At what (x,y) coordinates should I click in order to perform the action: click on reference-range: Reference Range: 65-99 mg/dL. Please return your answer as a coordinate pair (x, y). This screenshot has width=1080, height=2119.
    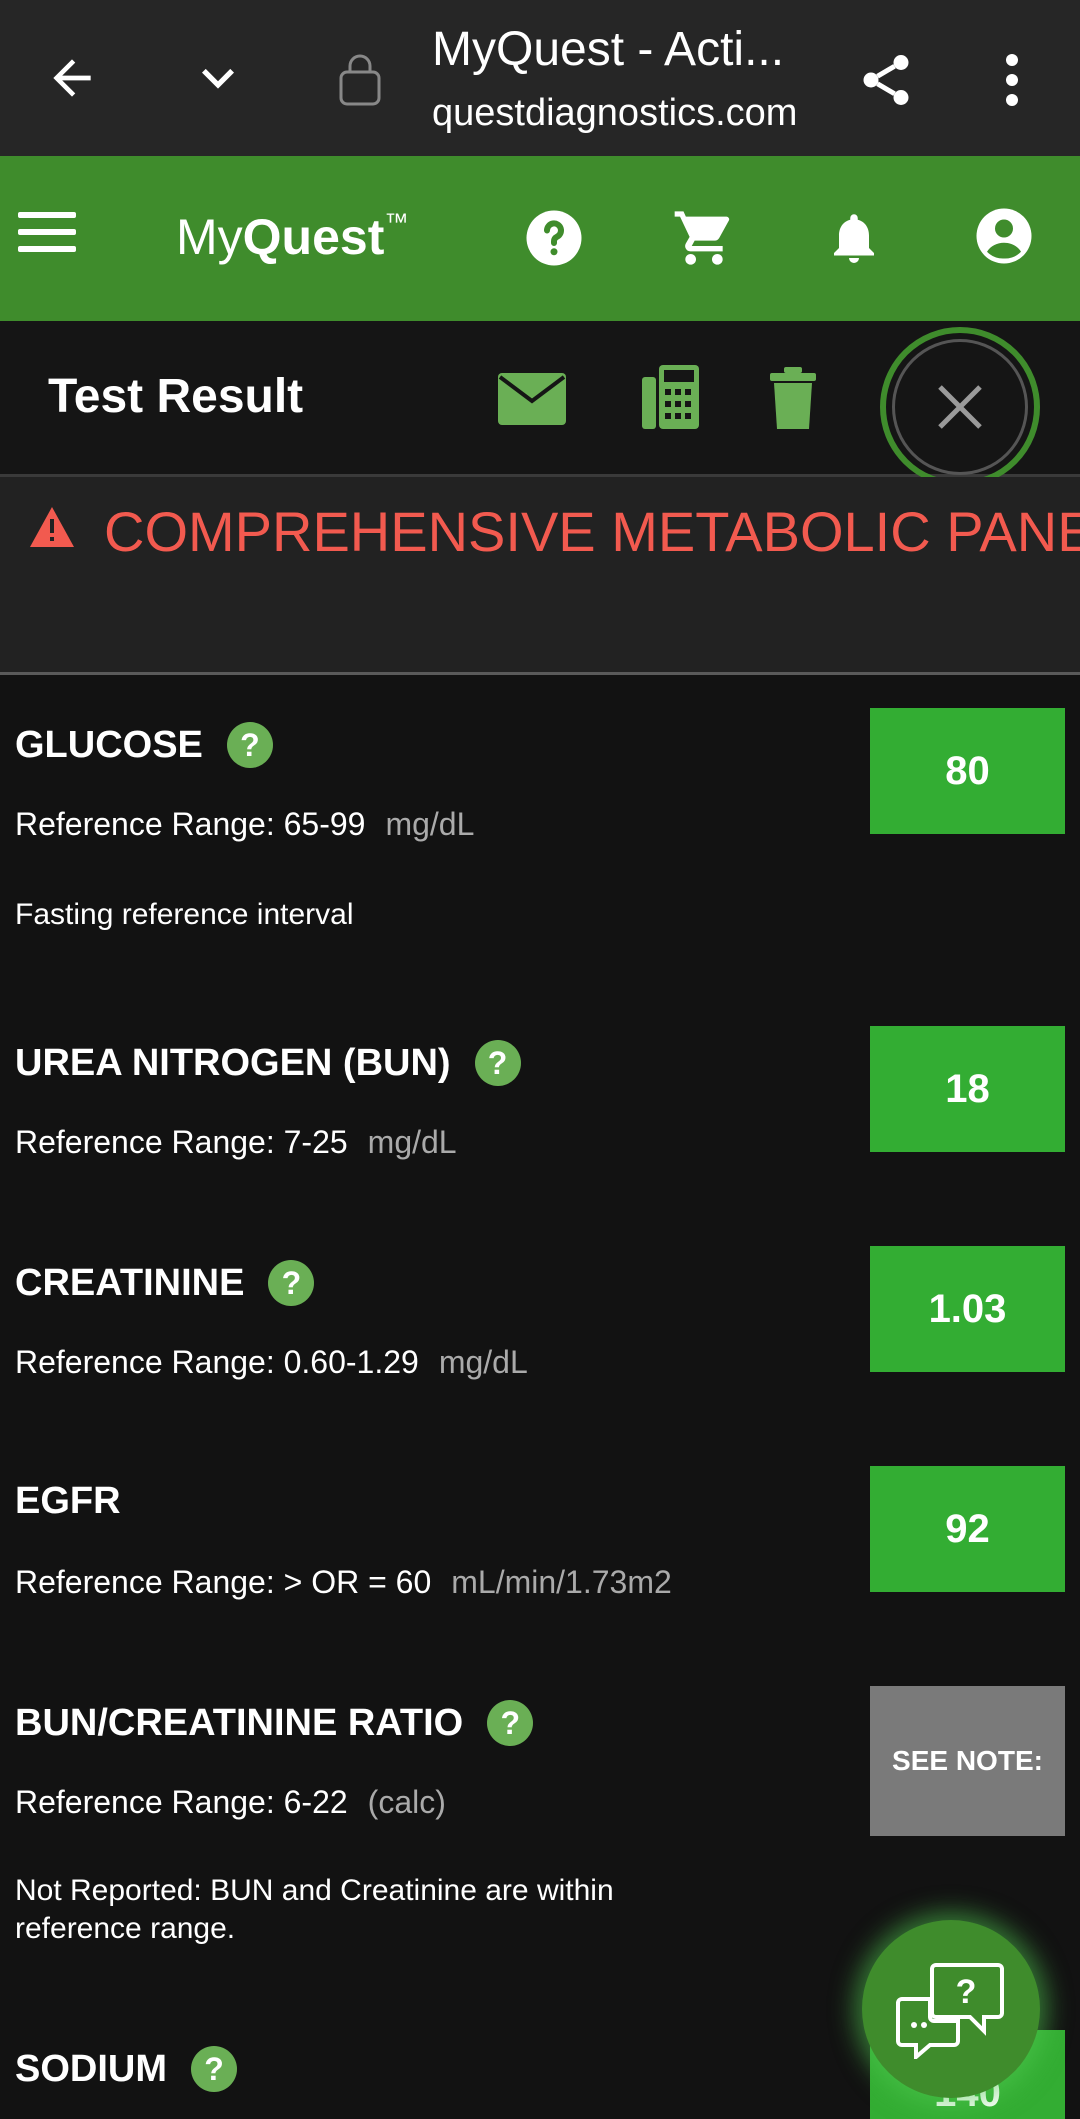
    Looking at the image, I should click on (244, 824).